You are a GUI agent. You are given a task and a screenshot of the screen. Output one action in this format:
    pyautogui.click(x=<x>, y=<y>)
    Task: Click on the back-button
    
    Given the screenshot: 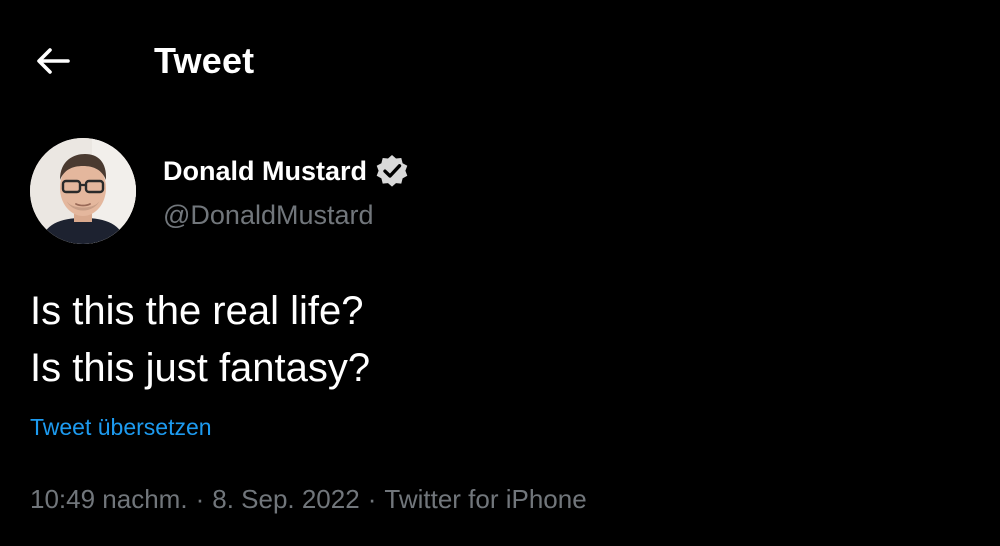 What is the action you would take?
    pyautogui.click(x=53, y=61)
    